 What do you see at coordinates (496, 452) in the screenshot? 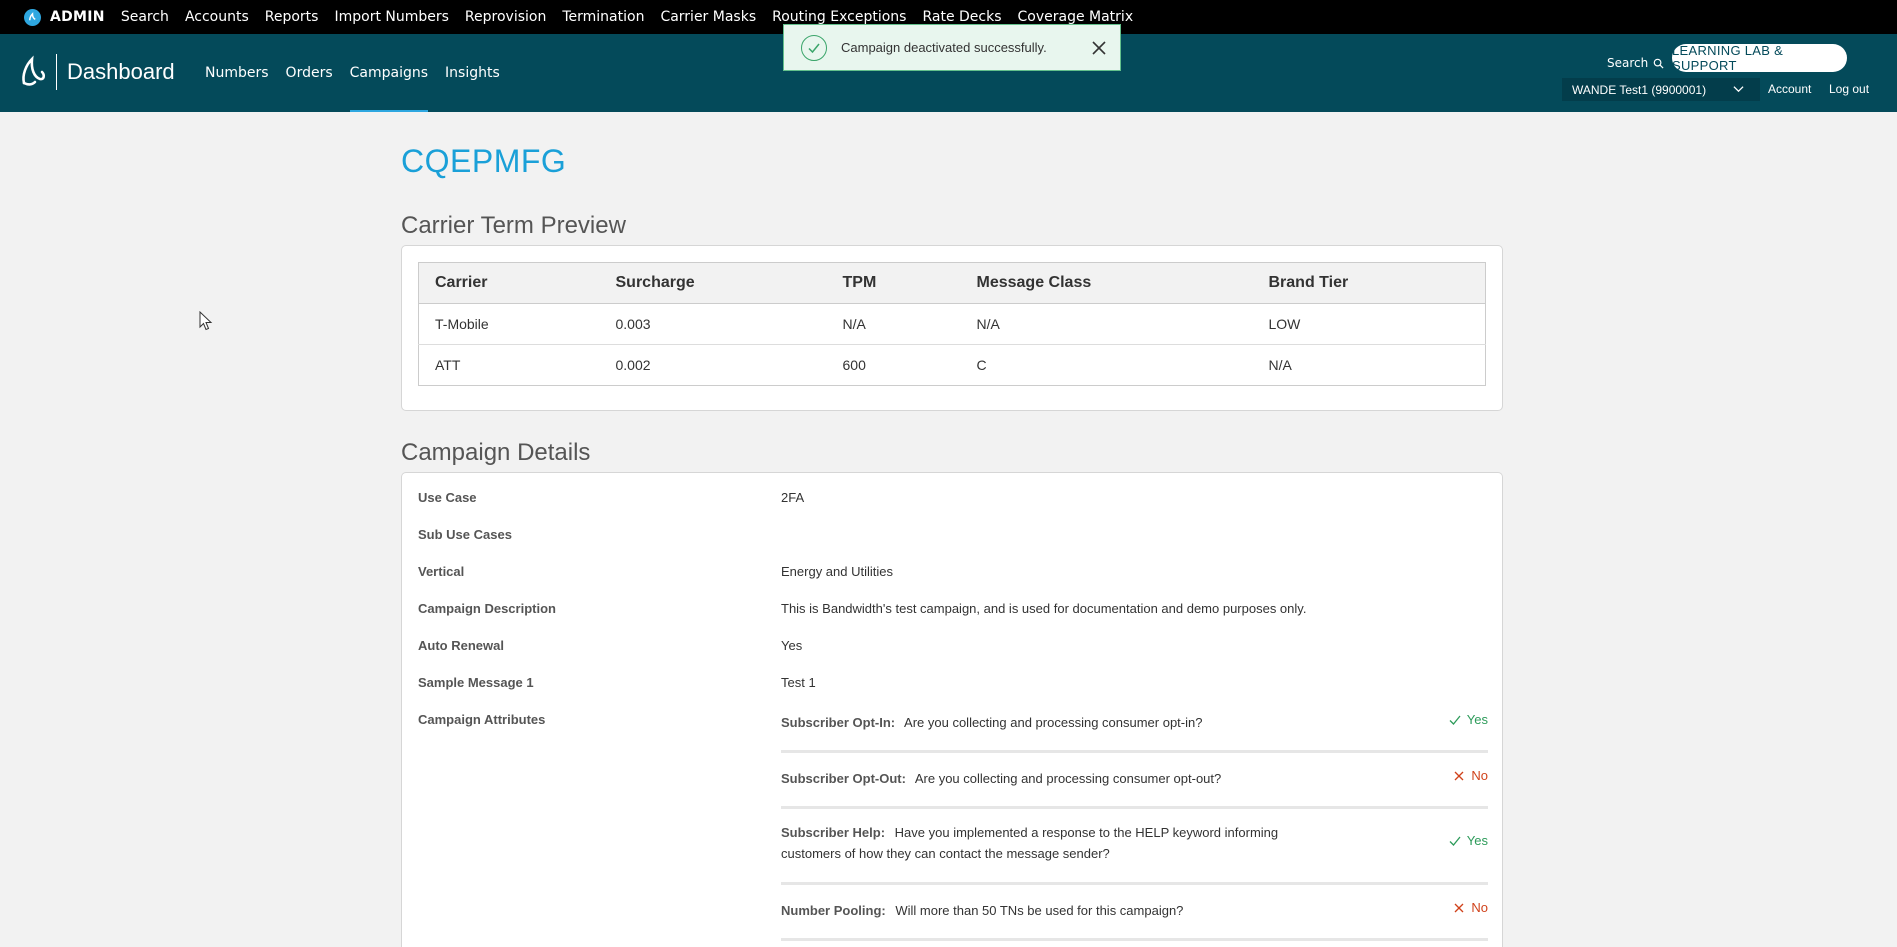
I see `campaign-details-title: Campaign Details` at bounding box center [496, 452].